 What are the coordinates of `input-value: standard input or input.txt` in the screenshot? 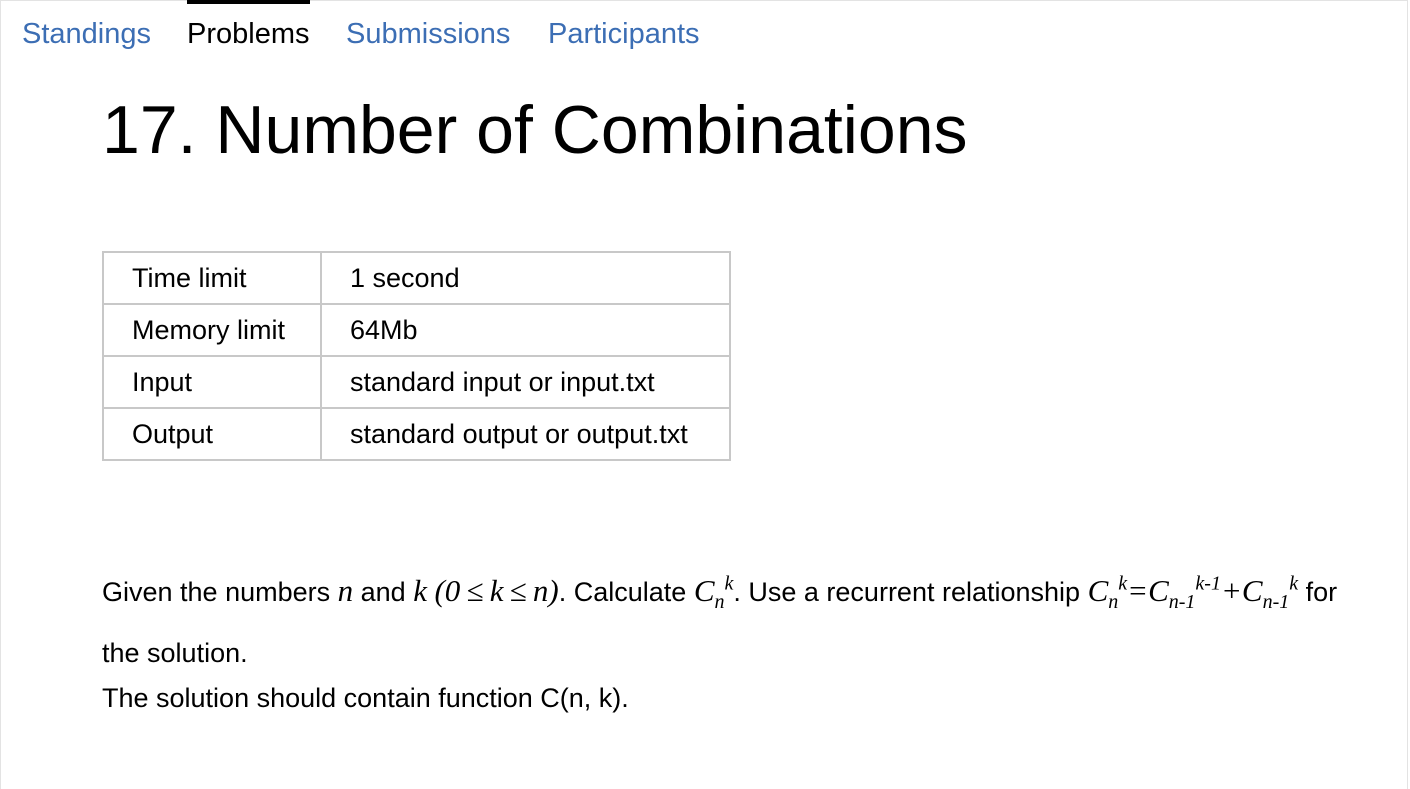 It's located at (525, 382).